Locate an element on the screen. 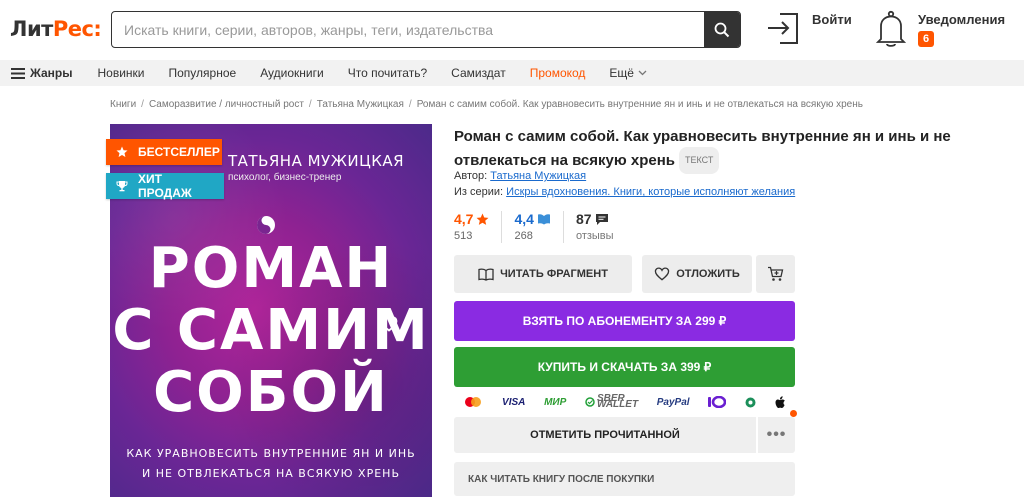 This screenshot has width=1024, height=497. cart-icon is located at coordinates (776, 273).